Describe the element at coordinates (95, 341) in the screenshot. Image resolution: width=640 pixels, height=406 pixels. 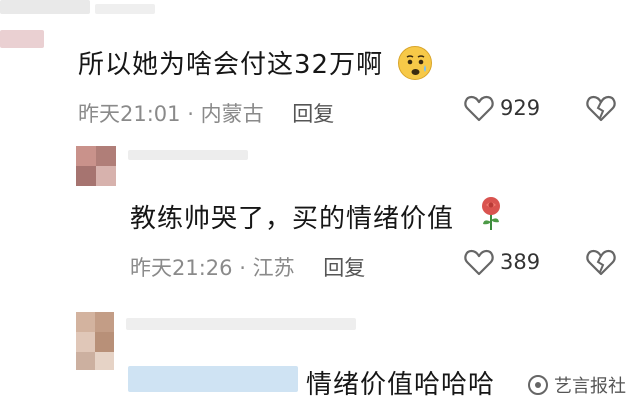
I see `comment-3-avatar` at that location.